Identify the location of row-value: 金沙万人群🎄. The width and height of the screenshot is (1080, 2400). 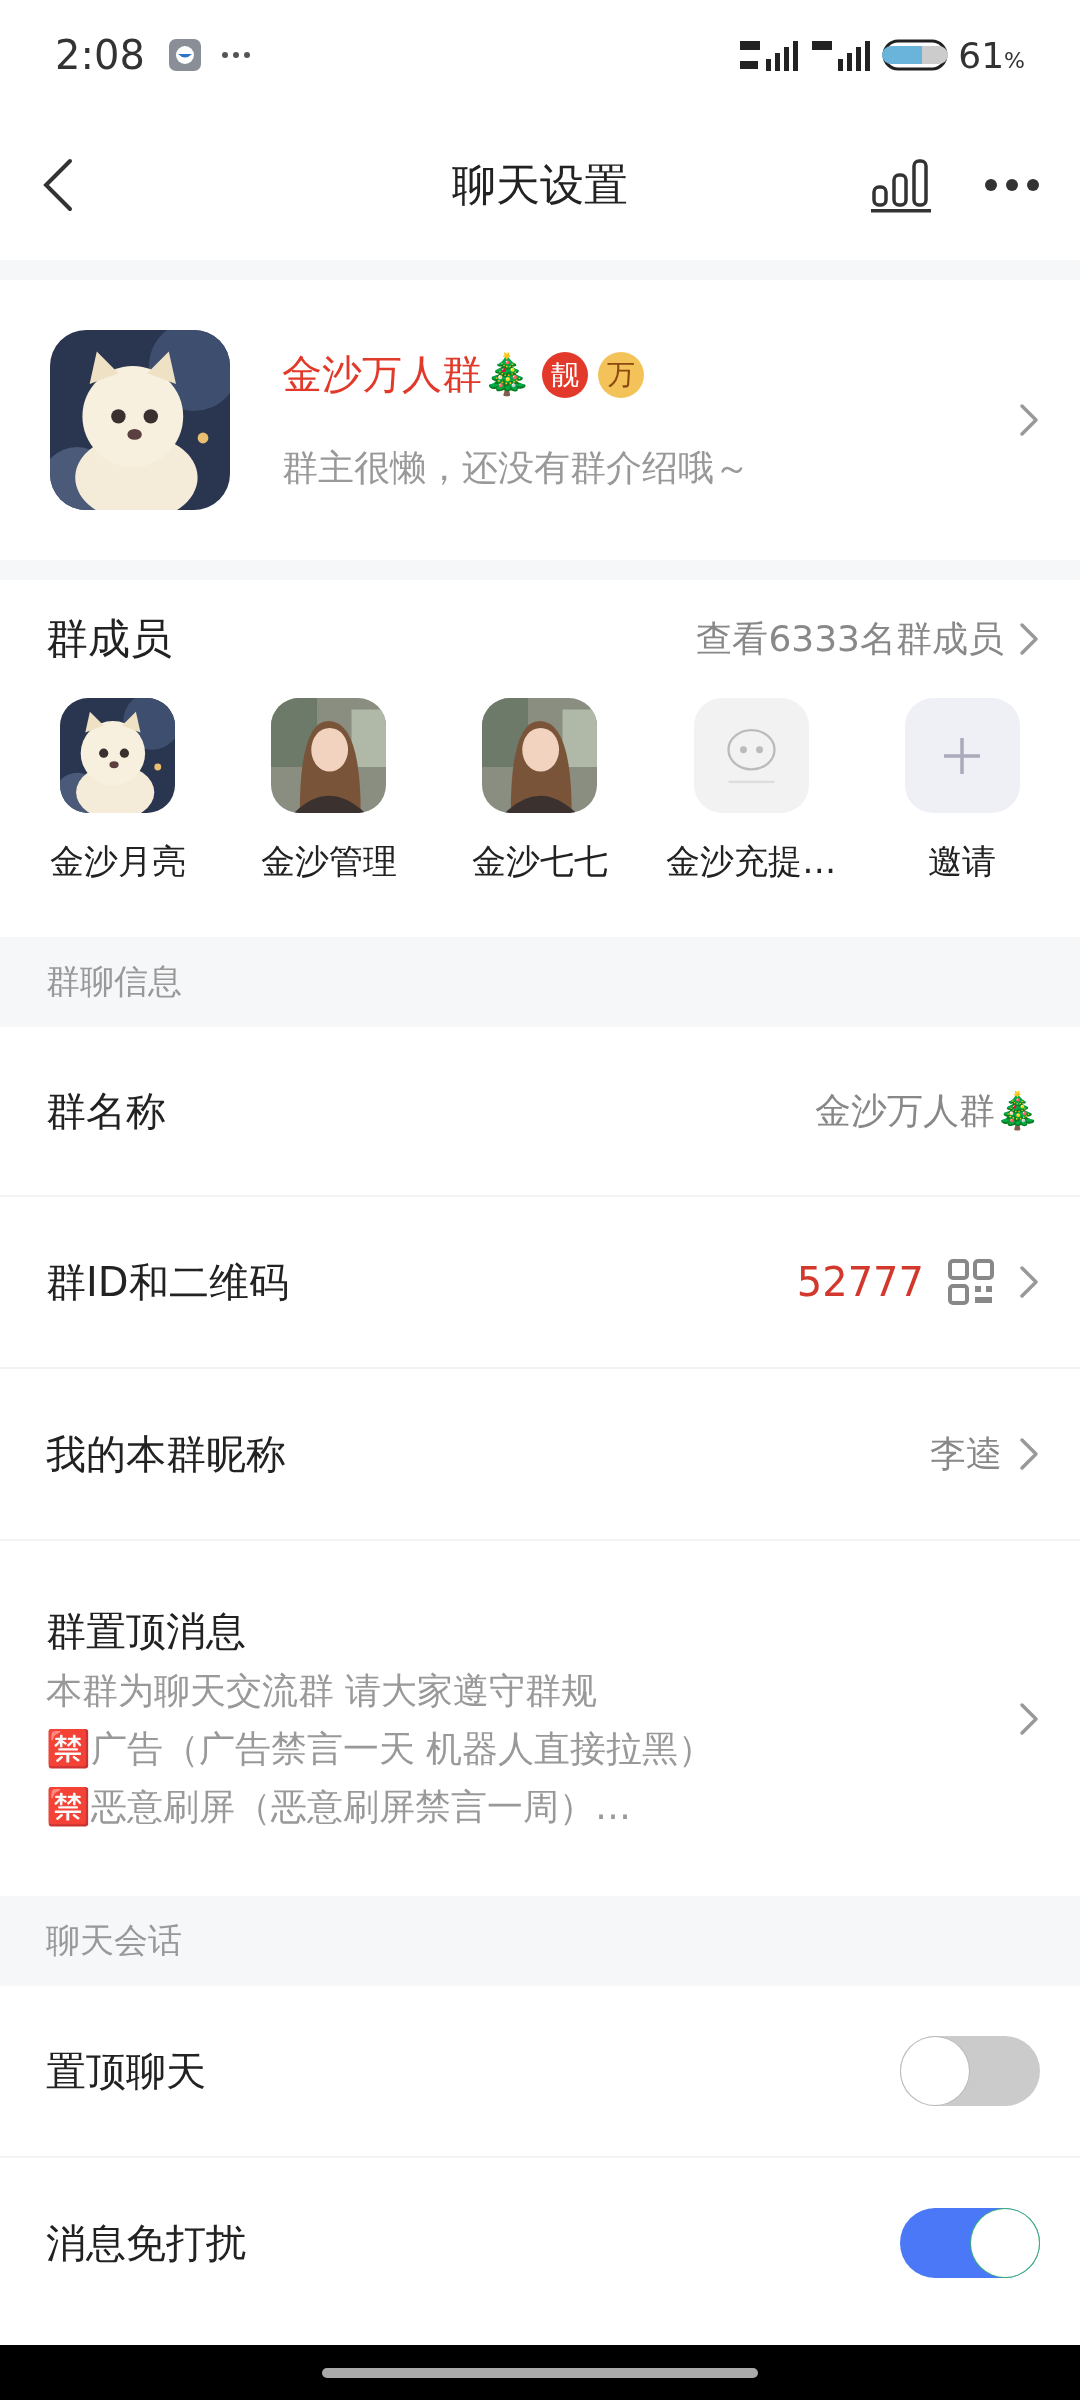
(927, 1110).